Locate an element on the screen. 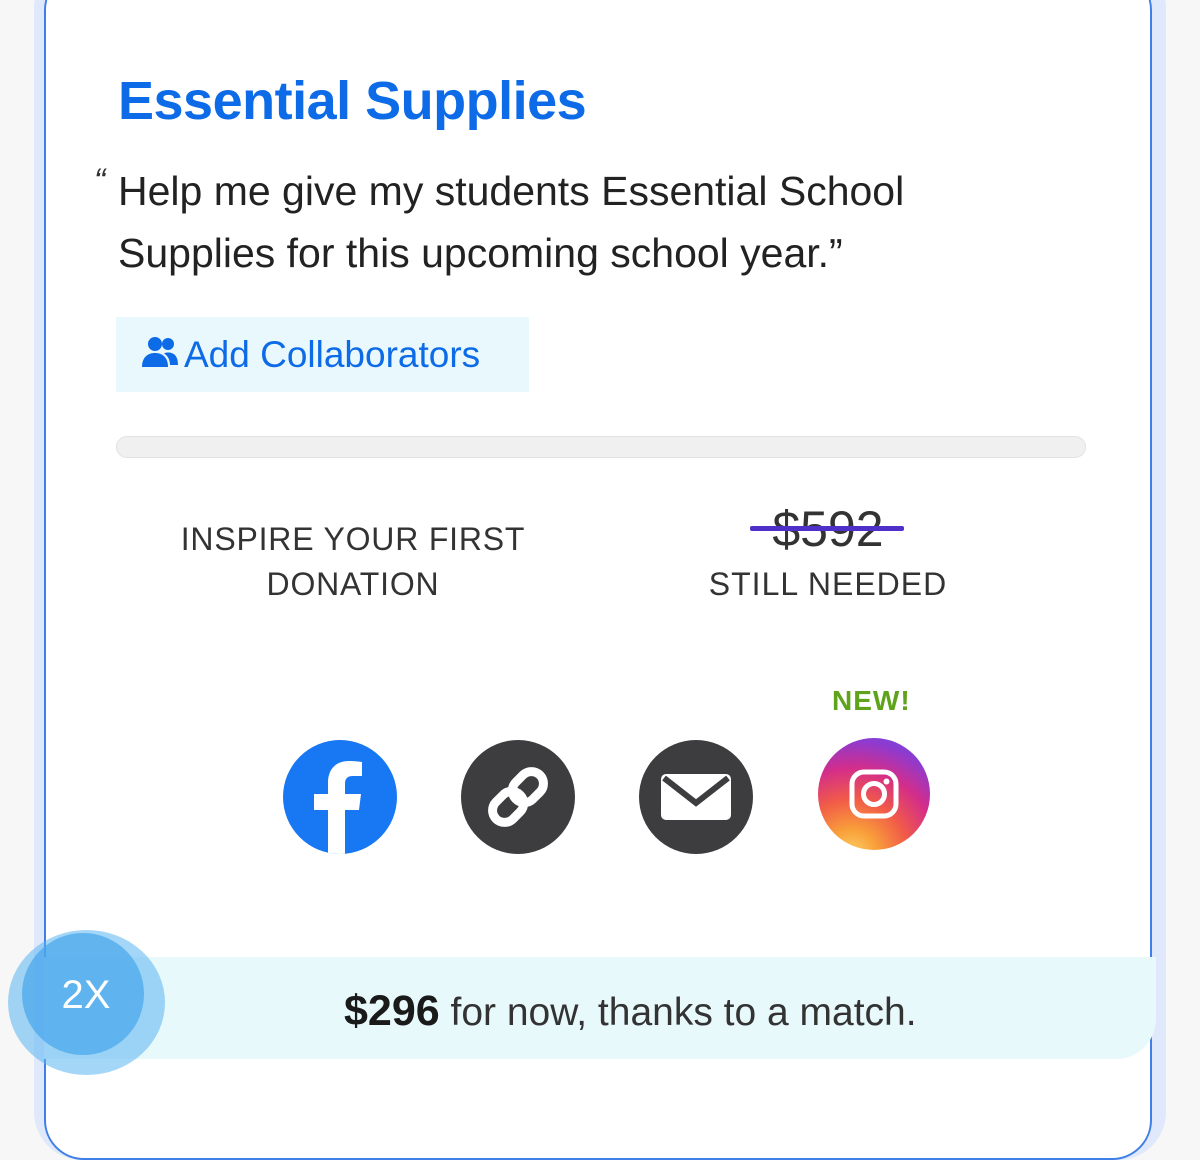  match-amount: $296 is located at coordinates (392, 1011).